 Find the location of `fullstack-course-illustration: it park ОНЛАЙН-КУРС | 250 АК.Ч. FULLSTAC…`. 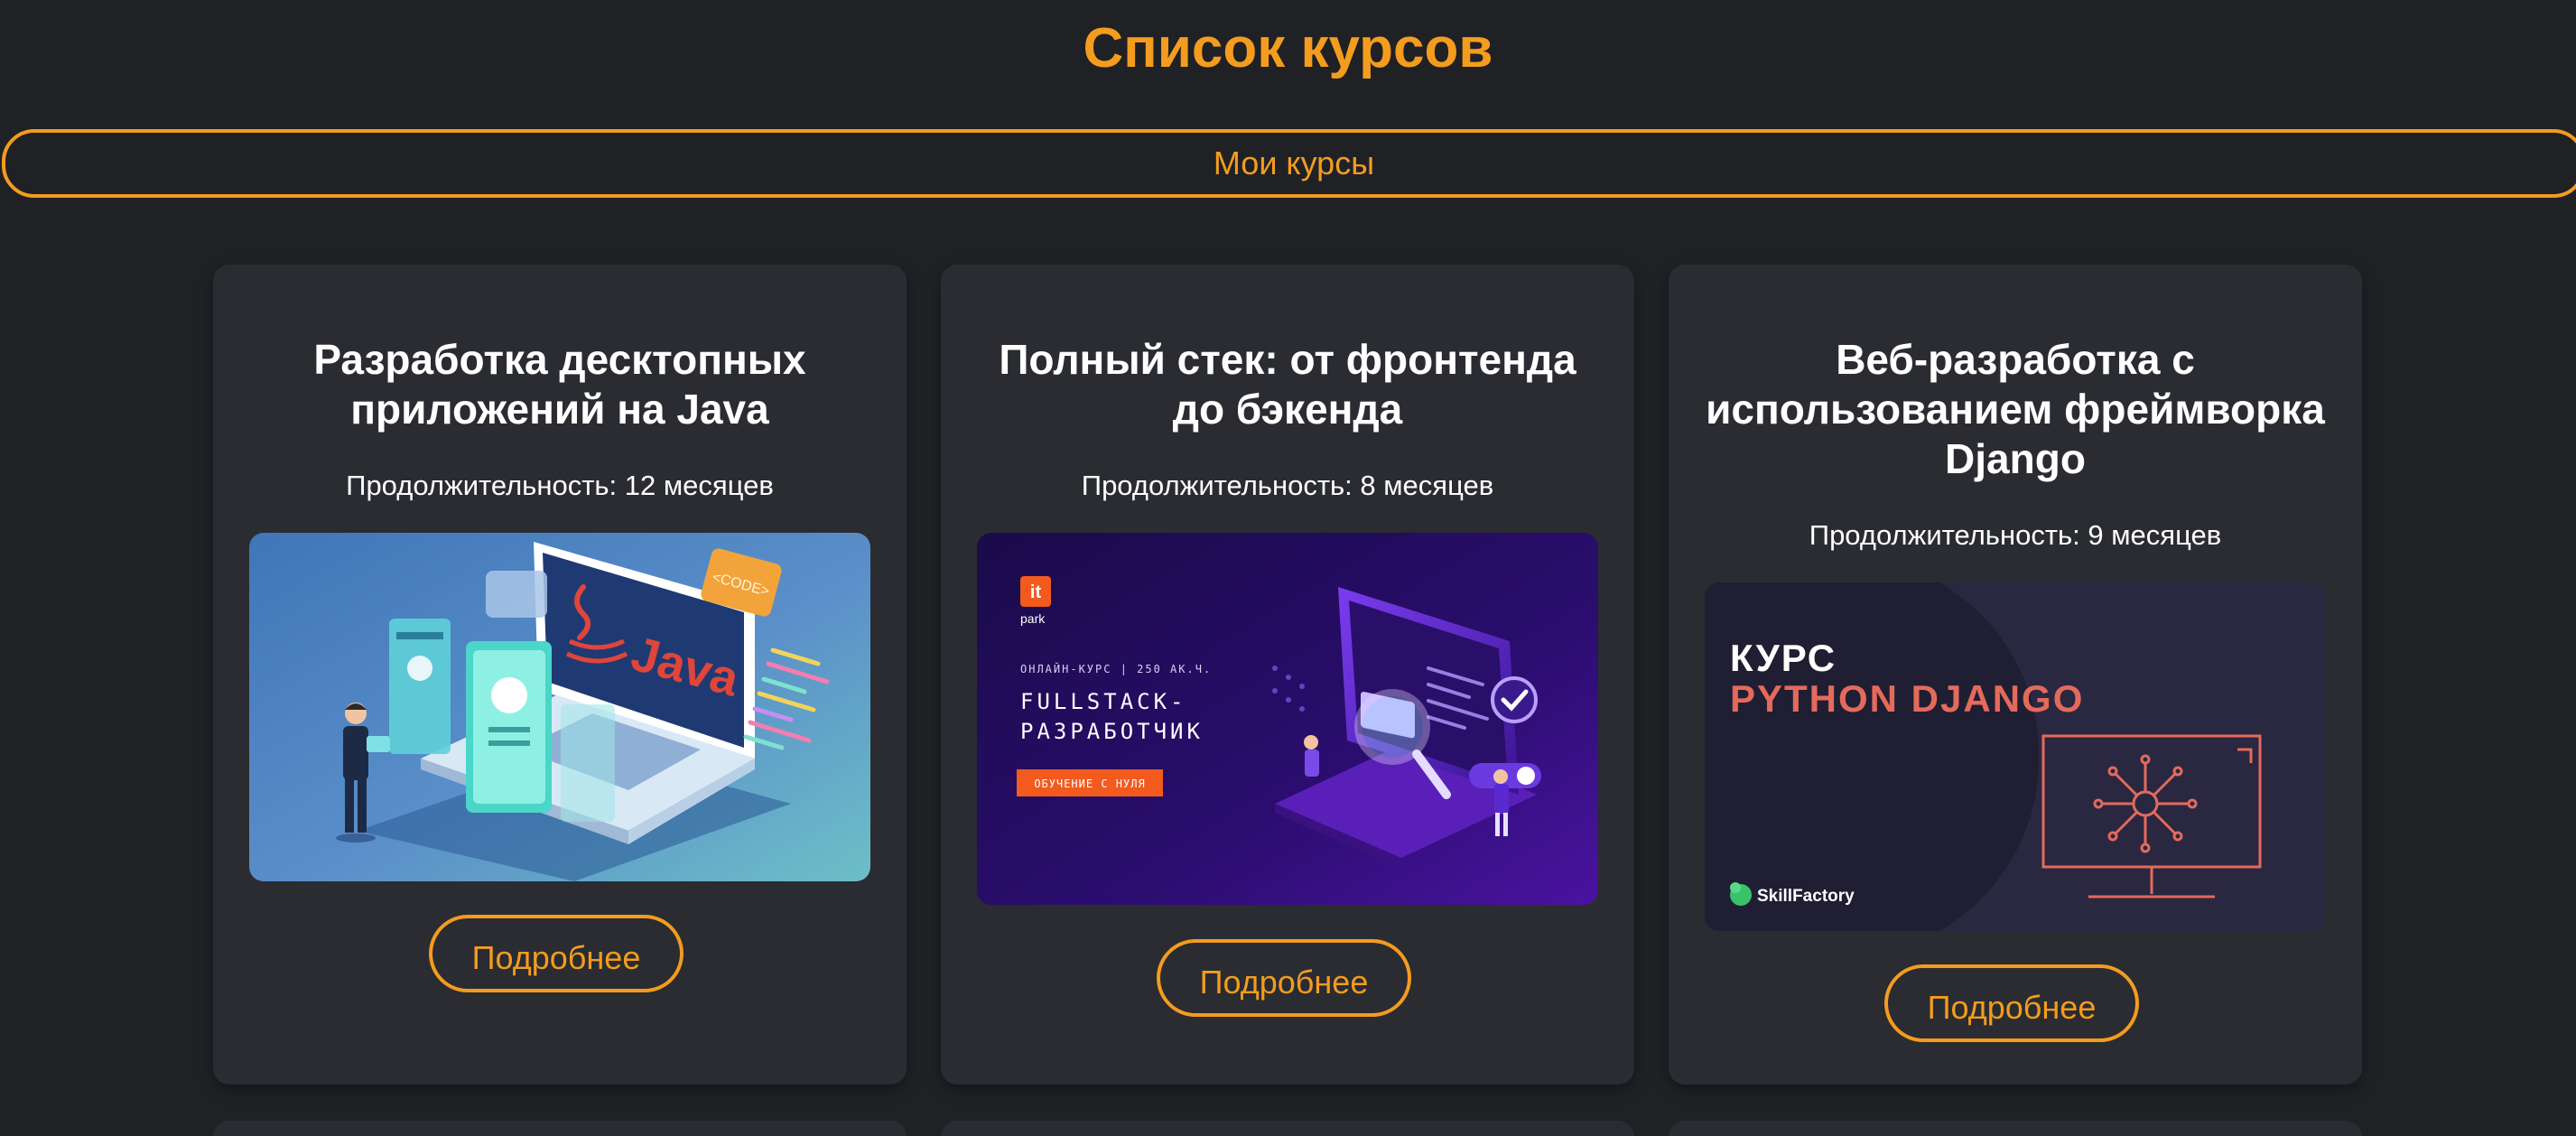

fullstack-course-illustration: it park ОНЛАЙН-КУРС | 250 АК.Ч. FULLSTAC… is located at coordinates (1287, 719).